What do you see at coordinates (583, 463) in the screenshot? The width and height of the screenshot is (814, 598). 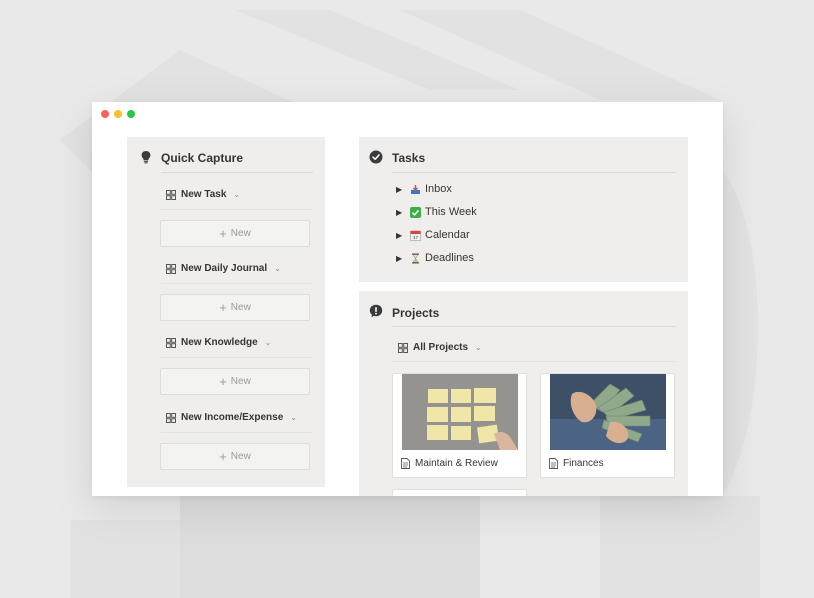 I see `card-title: Finances` at bounding box center [583, 463].